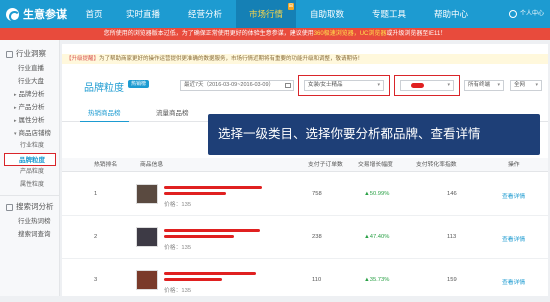 The width and height of the screenshot is (550, 302). Describe the element at coordinates (377, 194) in the screenshot. I see `growth-cell: ▲50.99%` at that location.